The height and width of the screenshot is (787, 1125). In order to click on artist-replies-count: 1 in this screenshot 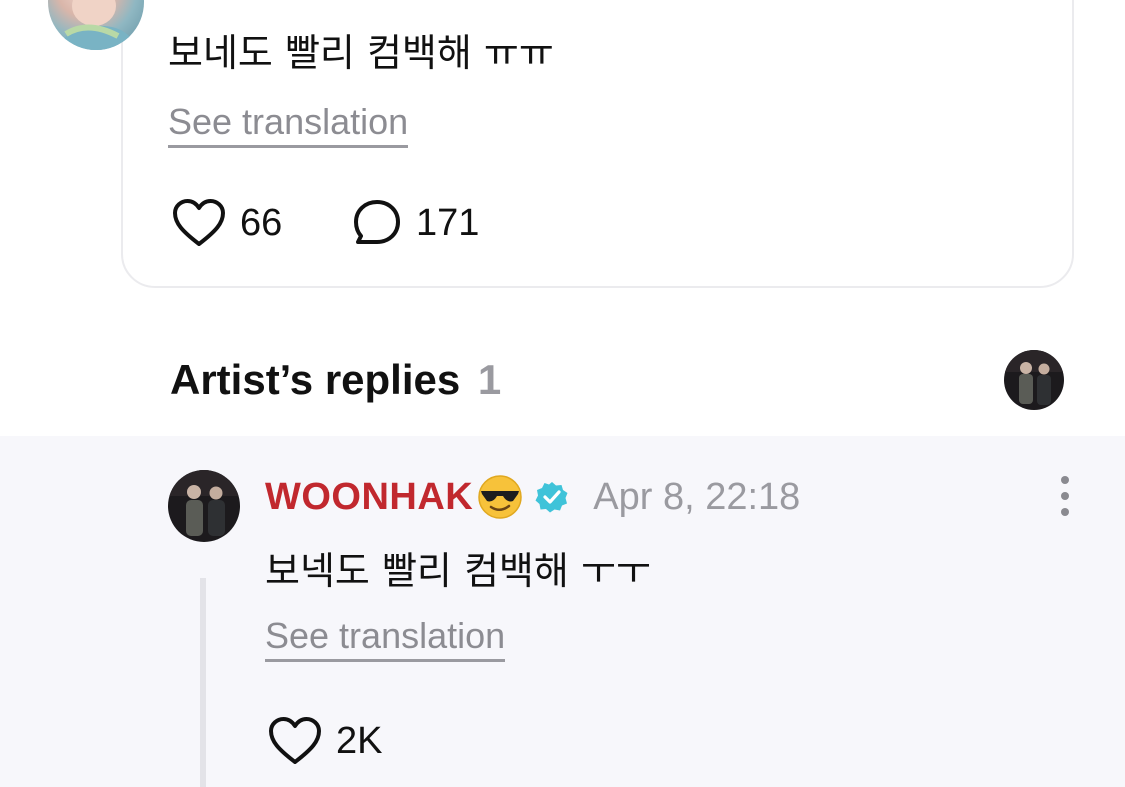, I will do `click(489, 379)`.